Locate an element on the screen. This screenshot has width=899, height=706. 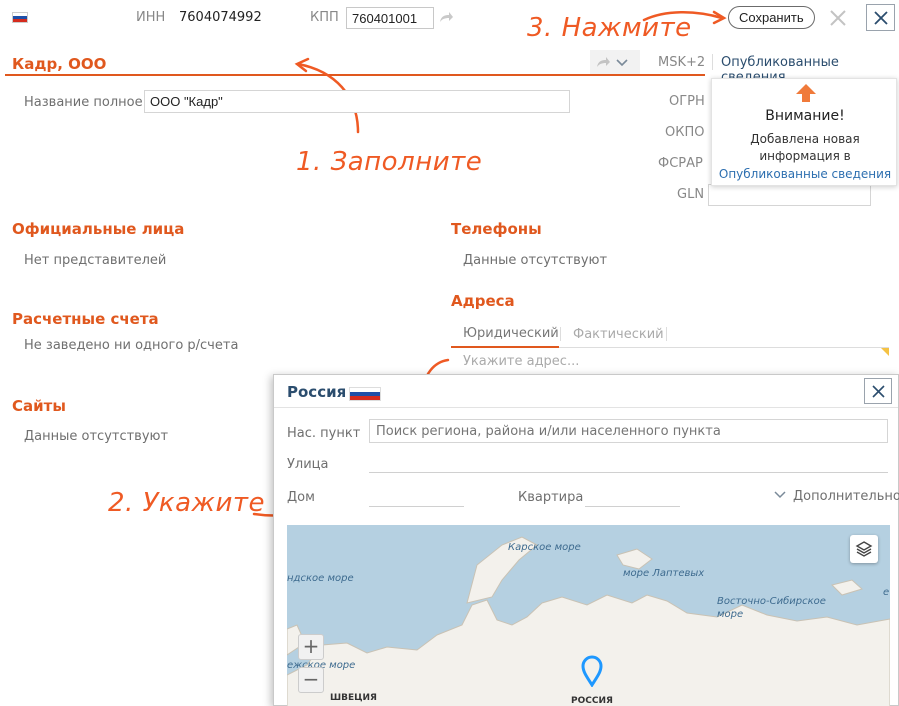
officials-empty: Нет представителей is located at coordinates (95, 260).